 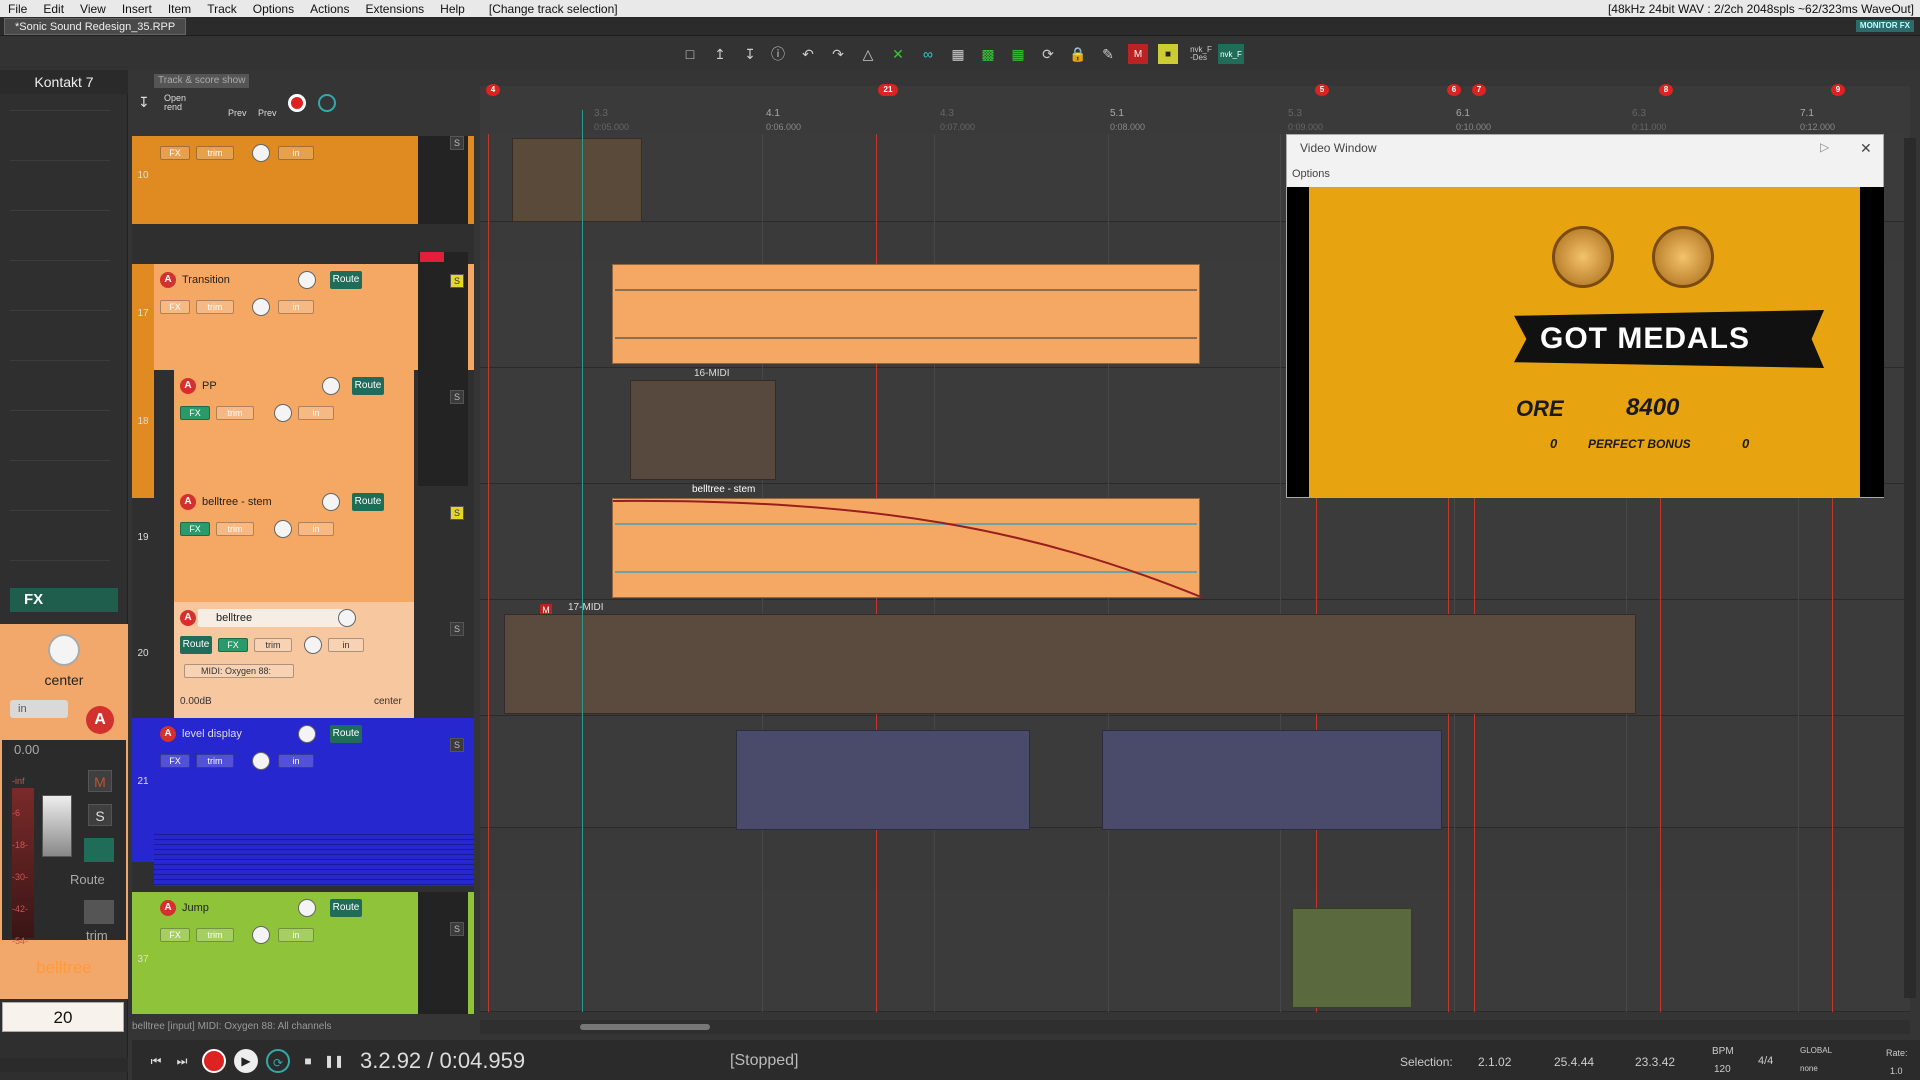 I want to click on m-script-icon: M, so click(x=1138, y=54).